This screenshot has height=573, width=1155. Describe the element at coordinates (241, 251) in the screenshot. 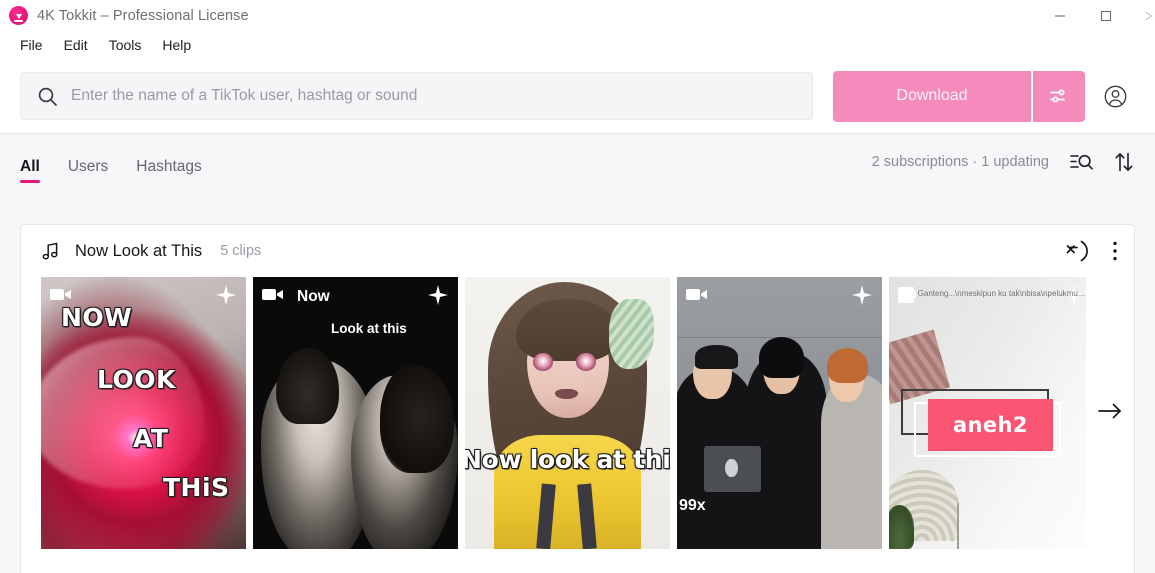

I see `clip-count: 5 clips` at that location.